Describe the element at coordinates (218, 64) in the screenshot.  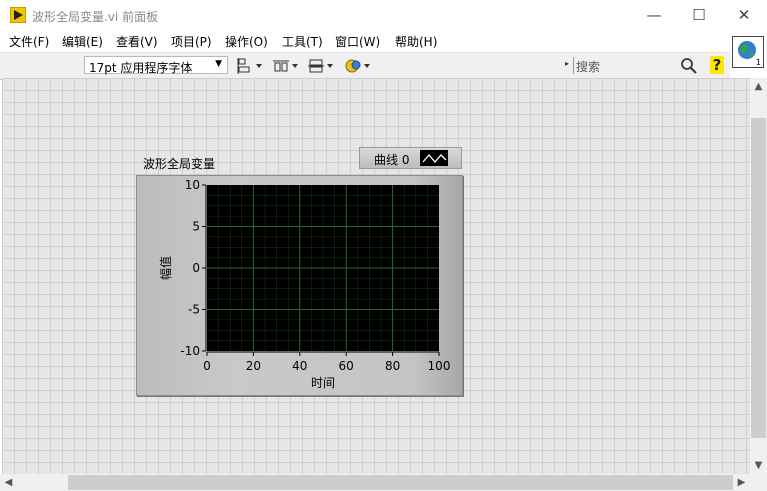
I see `chevron-down-icon: ▼` at that location.